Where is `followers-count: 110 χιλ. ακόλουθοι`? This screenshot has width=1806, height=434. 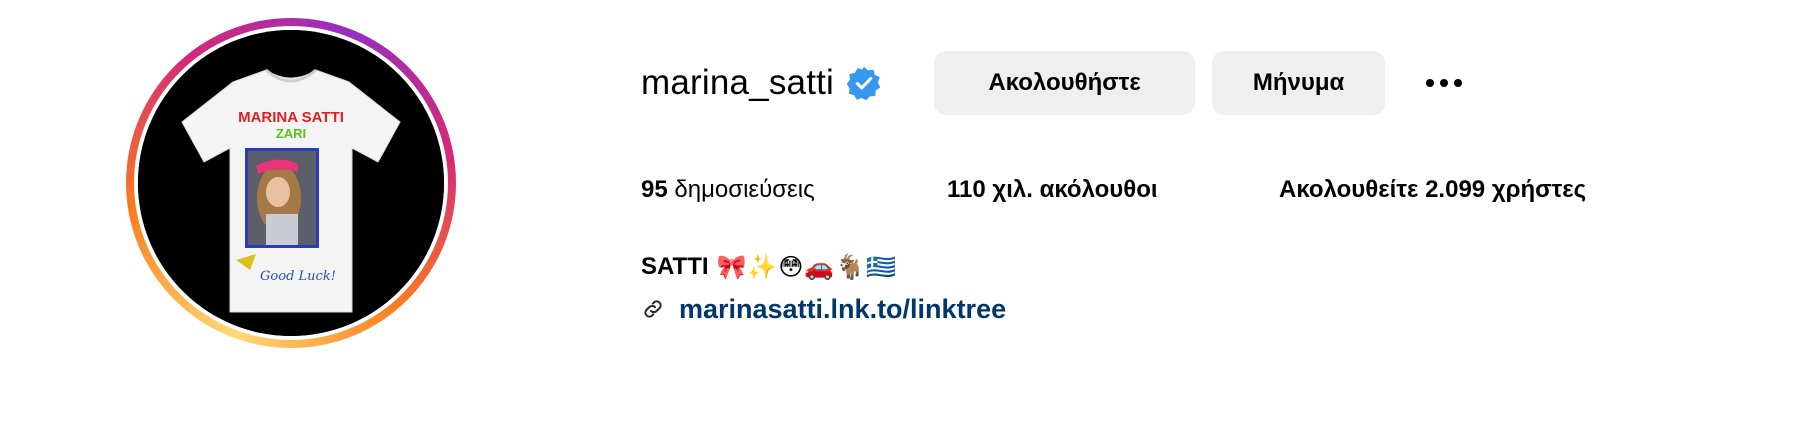
followers-count: 110 χιλ. ακόλουθοι is located at coordinates (1052, 190).